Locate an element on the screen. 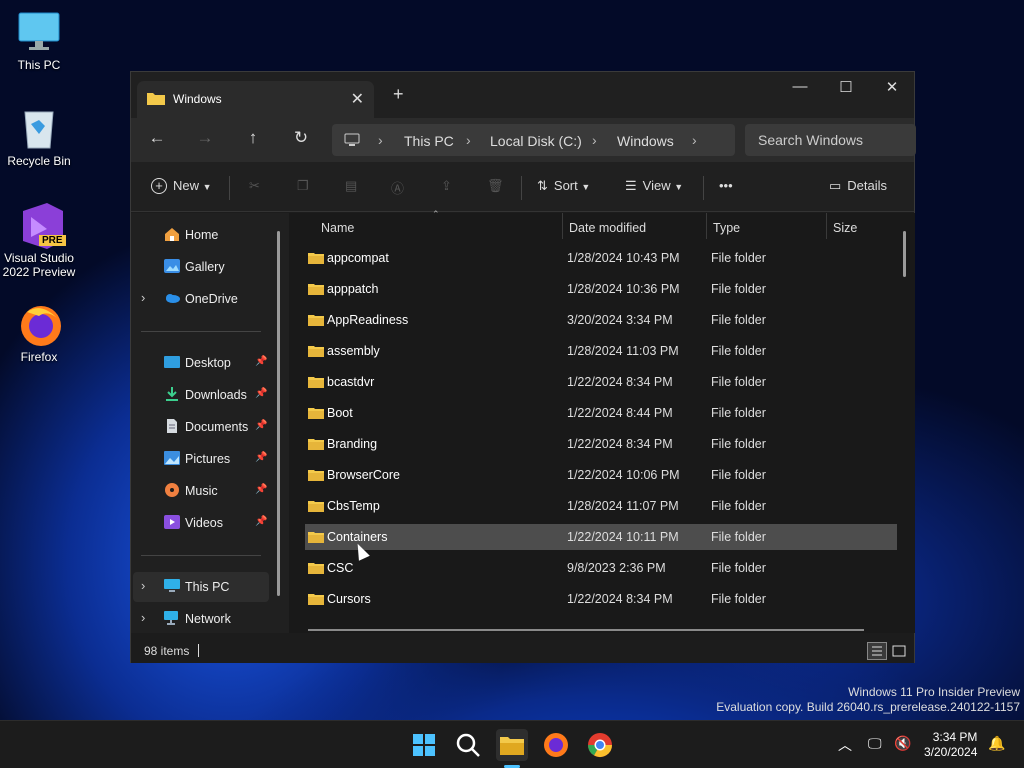 The image size is (1024, 768). view-button: ☰ View ▼ is located at coordinates (654, 186).